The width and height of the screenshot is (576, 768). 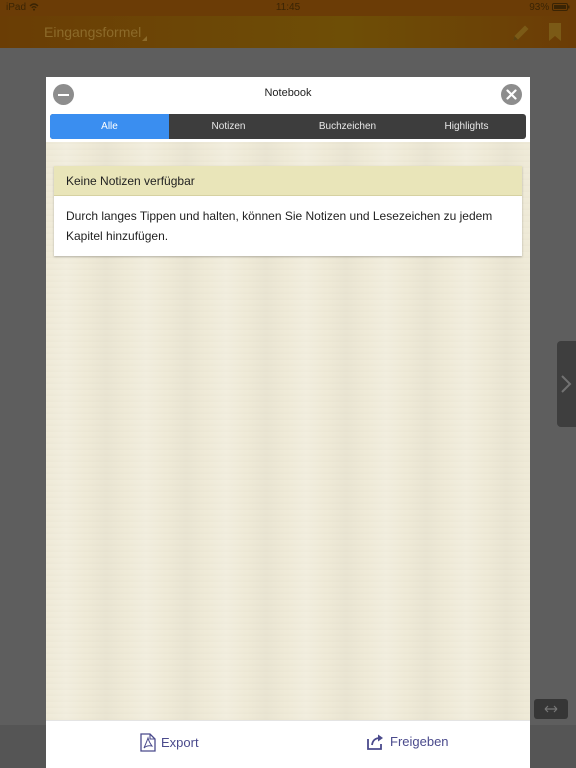 I want to click on close-icon, so click(x=511, y=94).